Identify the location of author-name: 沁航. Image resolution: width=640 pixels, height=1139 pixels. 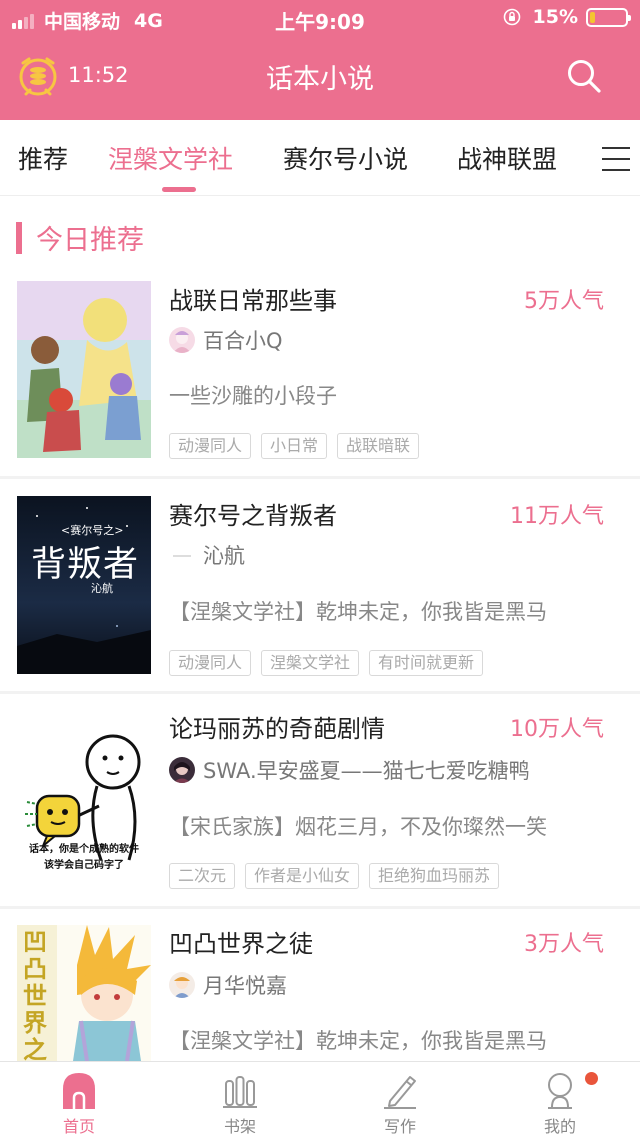
(224, 556).